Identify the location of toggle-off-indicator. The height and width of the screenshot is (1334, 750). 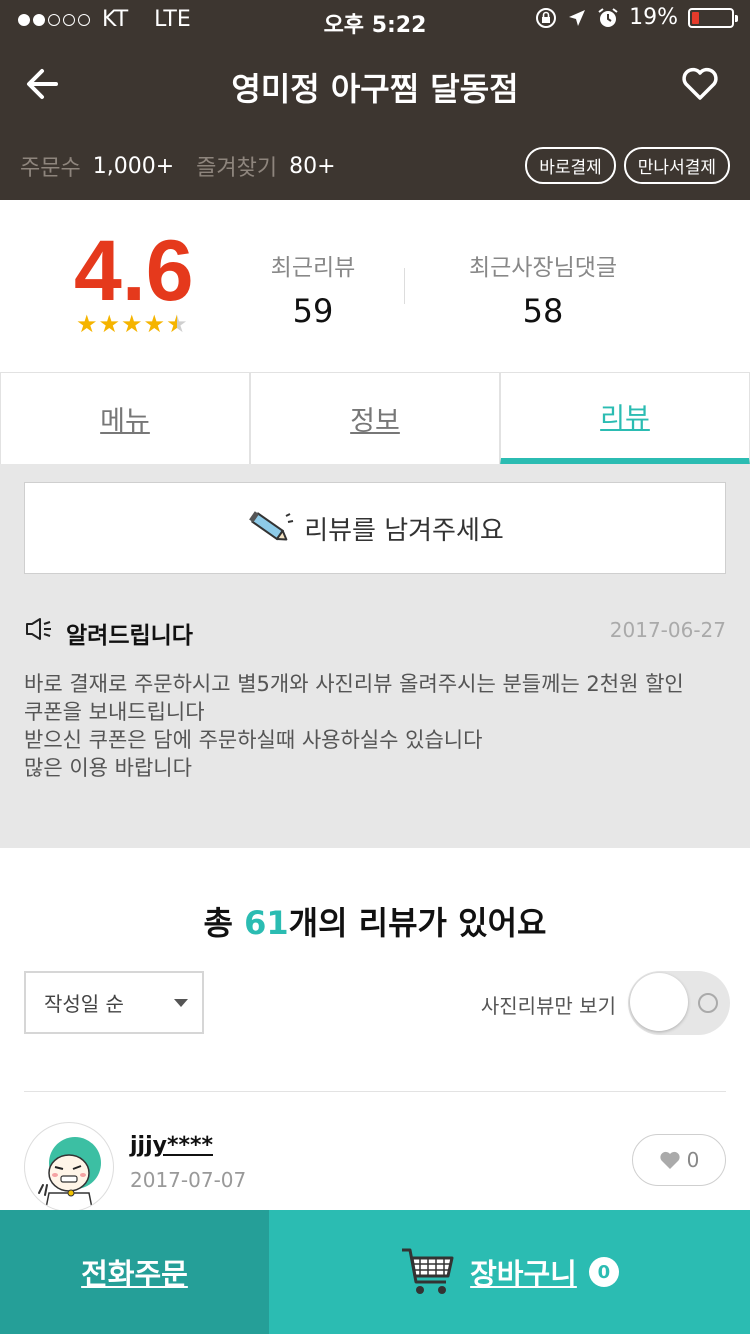
(708, 1003).